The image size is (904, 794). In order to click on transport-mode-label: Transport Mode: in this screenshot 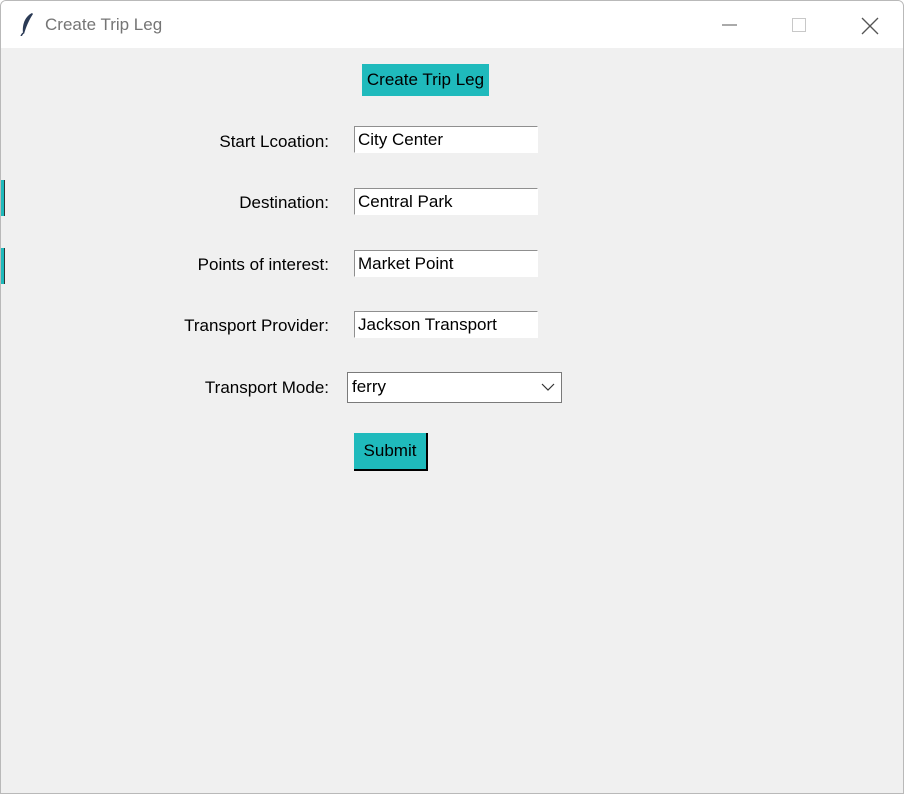, I will do `click(266, 387)`.